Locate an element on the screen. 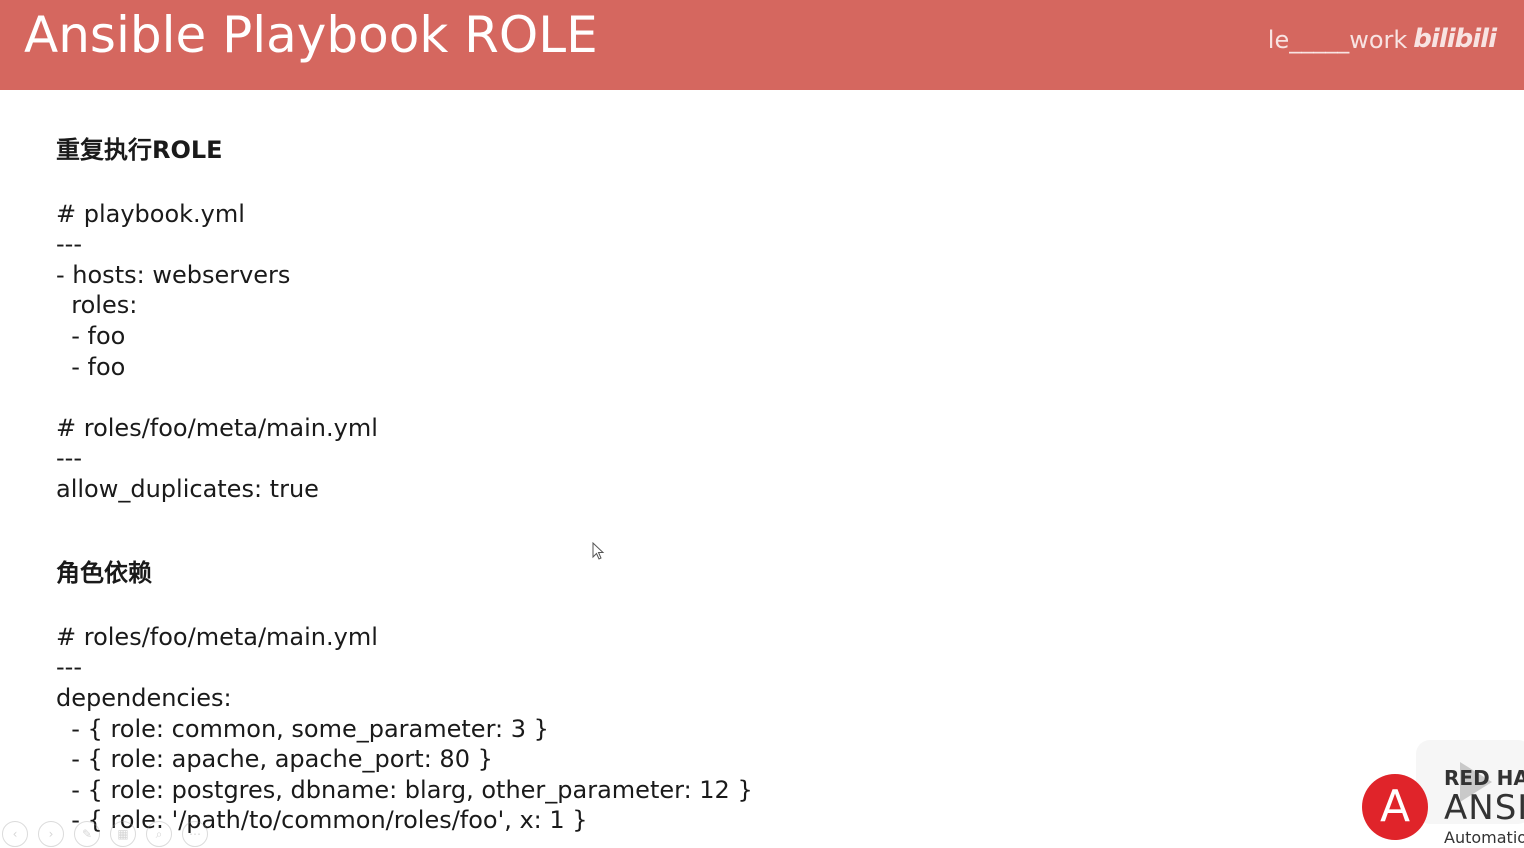  logo-automation-text: Automation is located at coordinates (1484, 837).